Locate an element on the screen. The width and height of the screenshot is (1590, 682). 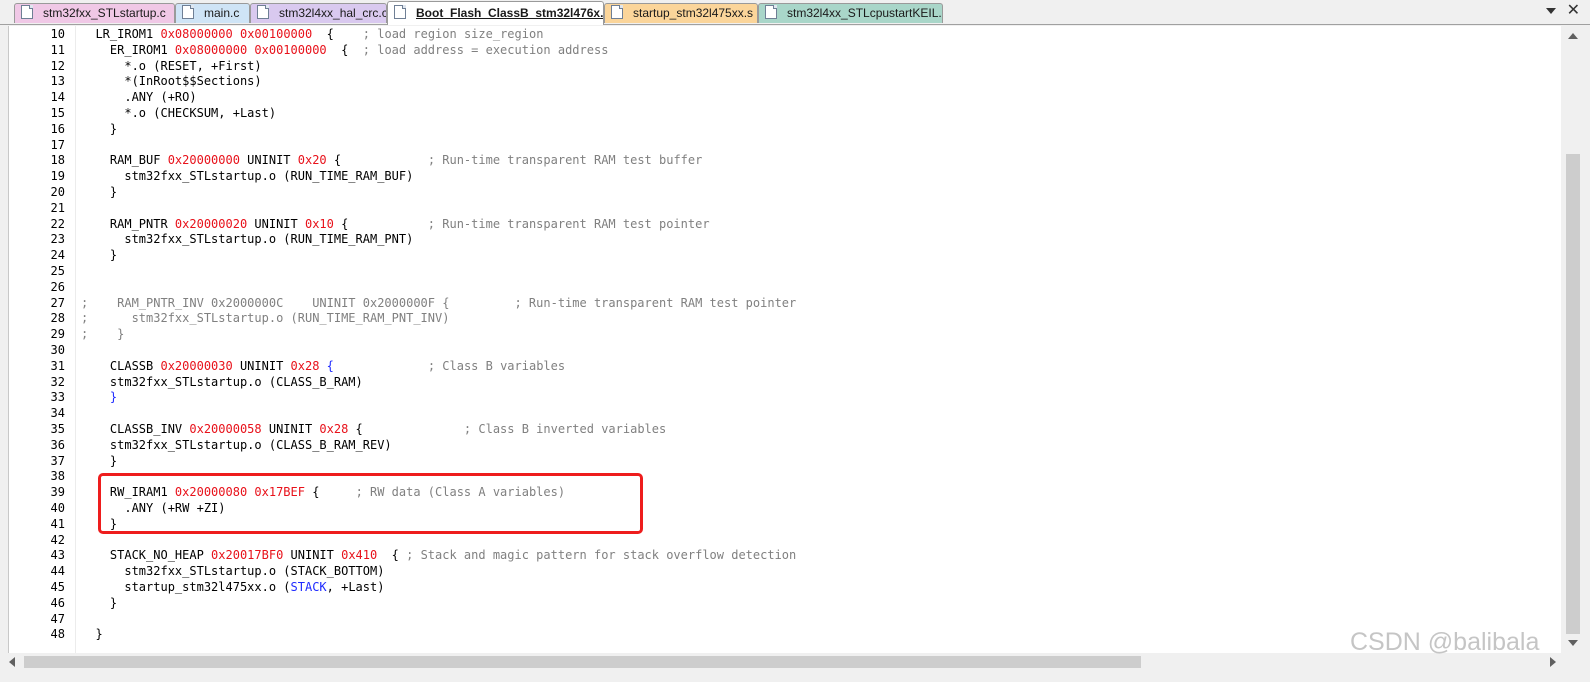
tab-6: stm32l4xx_STLcpustartKEIL.s is located at coordinates (850, 13).